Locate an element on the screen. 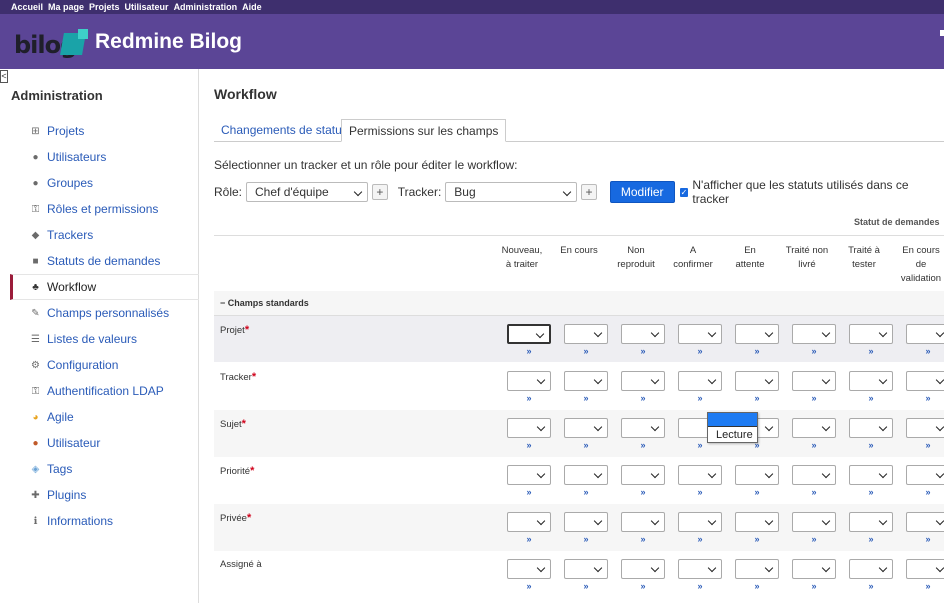 This screenshot has width=944, height=603. sidebar-item-agile: ◕ Agile is located at coordinates (104, 417).